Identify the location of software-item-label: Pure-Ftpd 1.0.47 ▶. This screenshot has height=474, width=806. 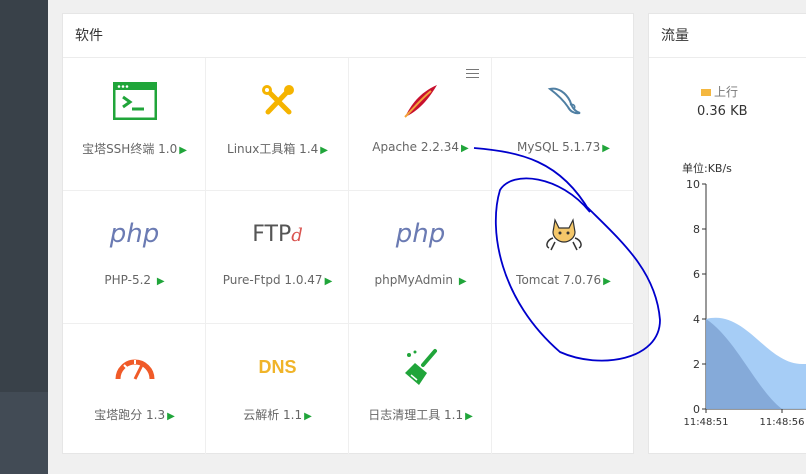
(277, 280).